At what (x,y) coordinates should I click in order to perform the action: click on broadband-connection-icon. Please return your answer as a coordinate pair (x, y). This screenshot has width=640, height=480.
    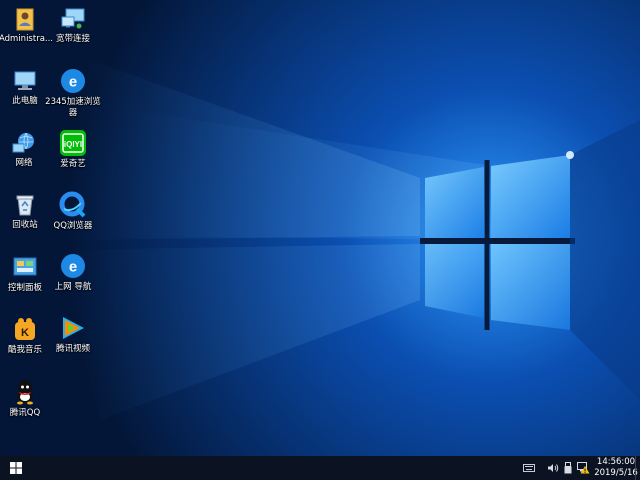
    Looking at the image, I should click on (73, 18).